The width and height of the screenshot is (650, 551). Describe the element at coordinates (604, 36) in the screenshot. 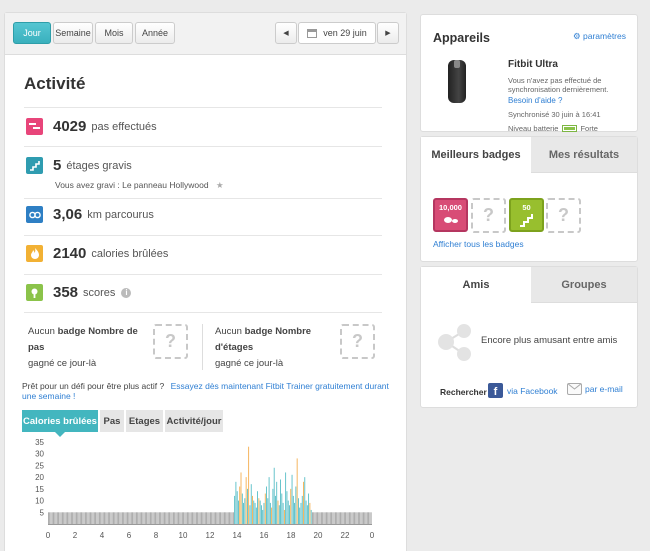

I see `settings-label: paramètres` at that location.